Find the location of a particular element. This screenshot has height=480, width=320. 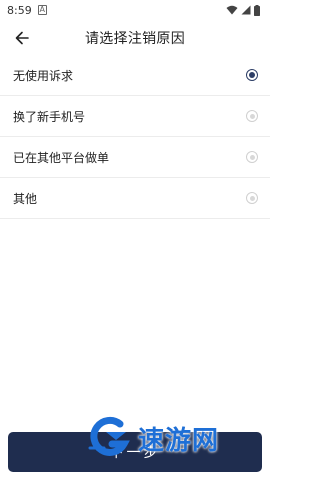

reason-label: 已在其他平台做单 is located at coordinates (61, 157).